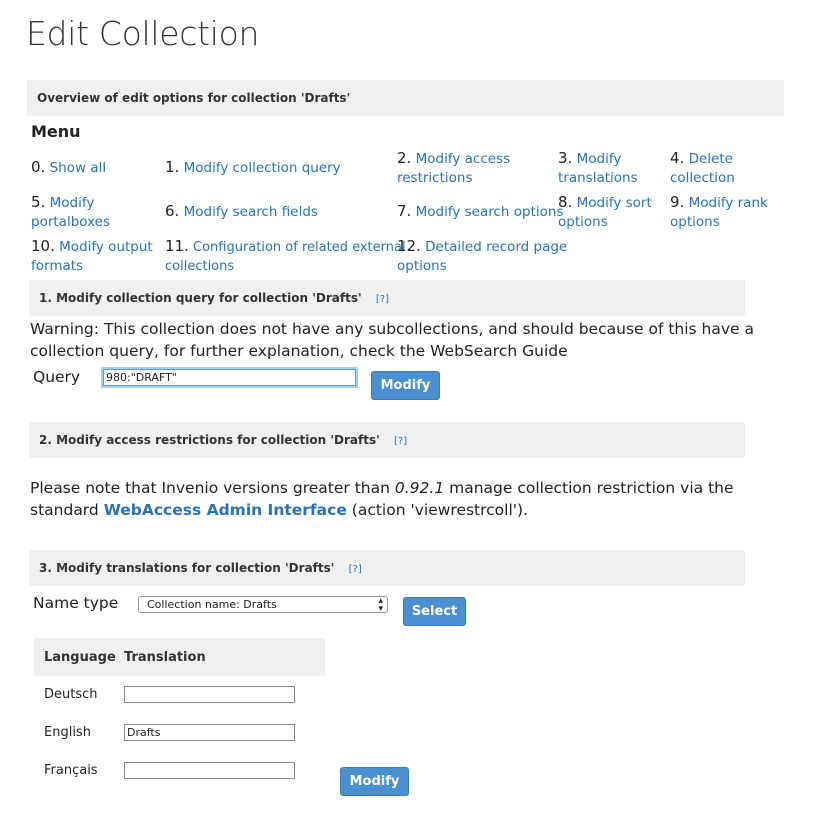  What do you see at coordinates (565, 158) in the screenshot?
I see `menu-item-number: 3.` at bounding box center [565, 158].